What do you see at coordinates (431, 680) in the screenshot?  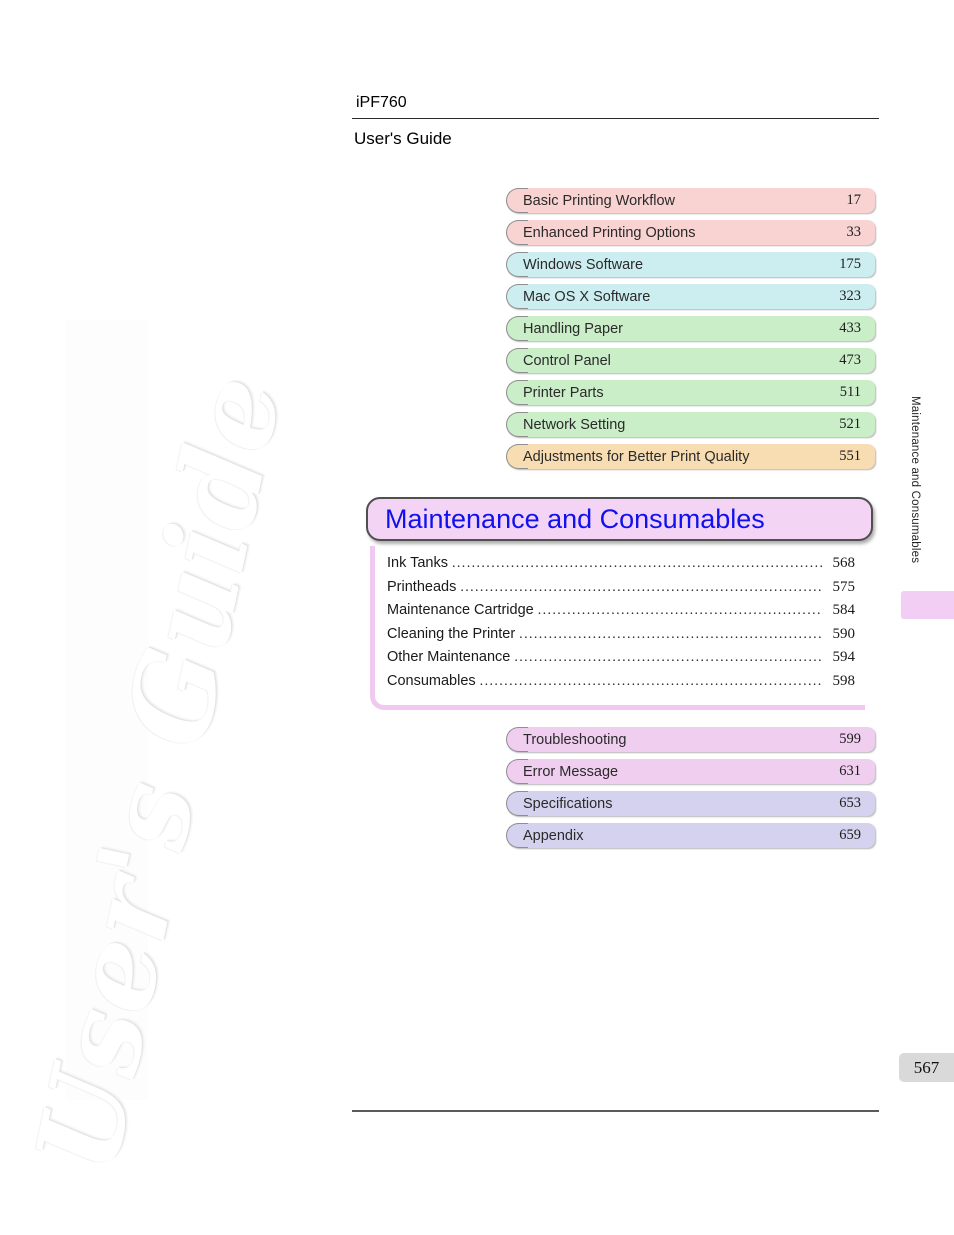 I see `toc-entry-label: Consumables` at bounding box center [431, 680].